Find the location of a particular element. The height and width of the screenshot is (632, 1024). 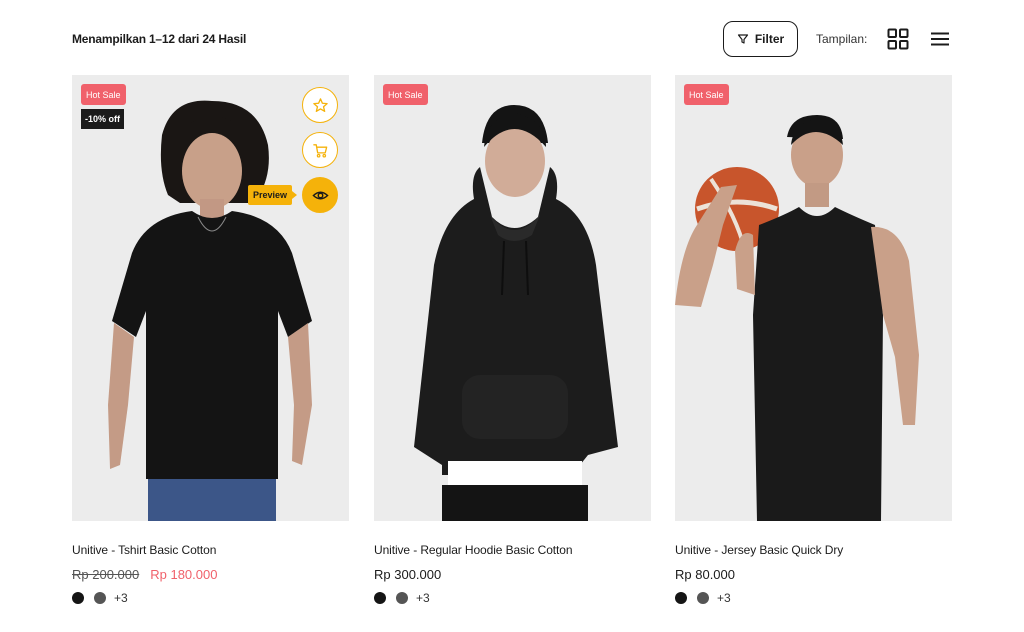

star-icon is located at coordinates (320, 104).